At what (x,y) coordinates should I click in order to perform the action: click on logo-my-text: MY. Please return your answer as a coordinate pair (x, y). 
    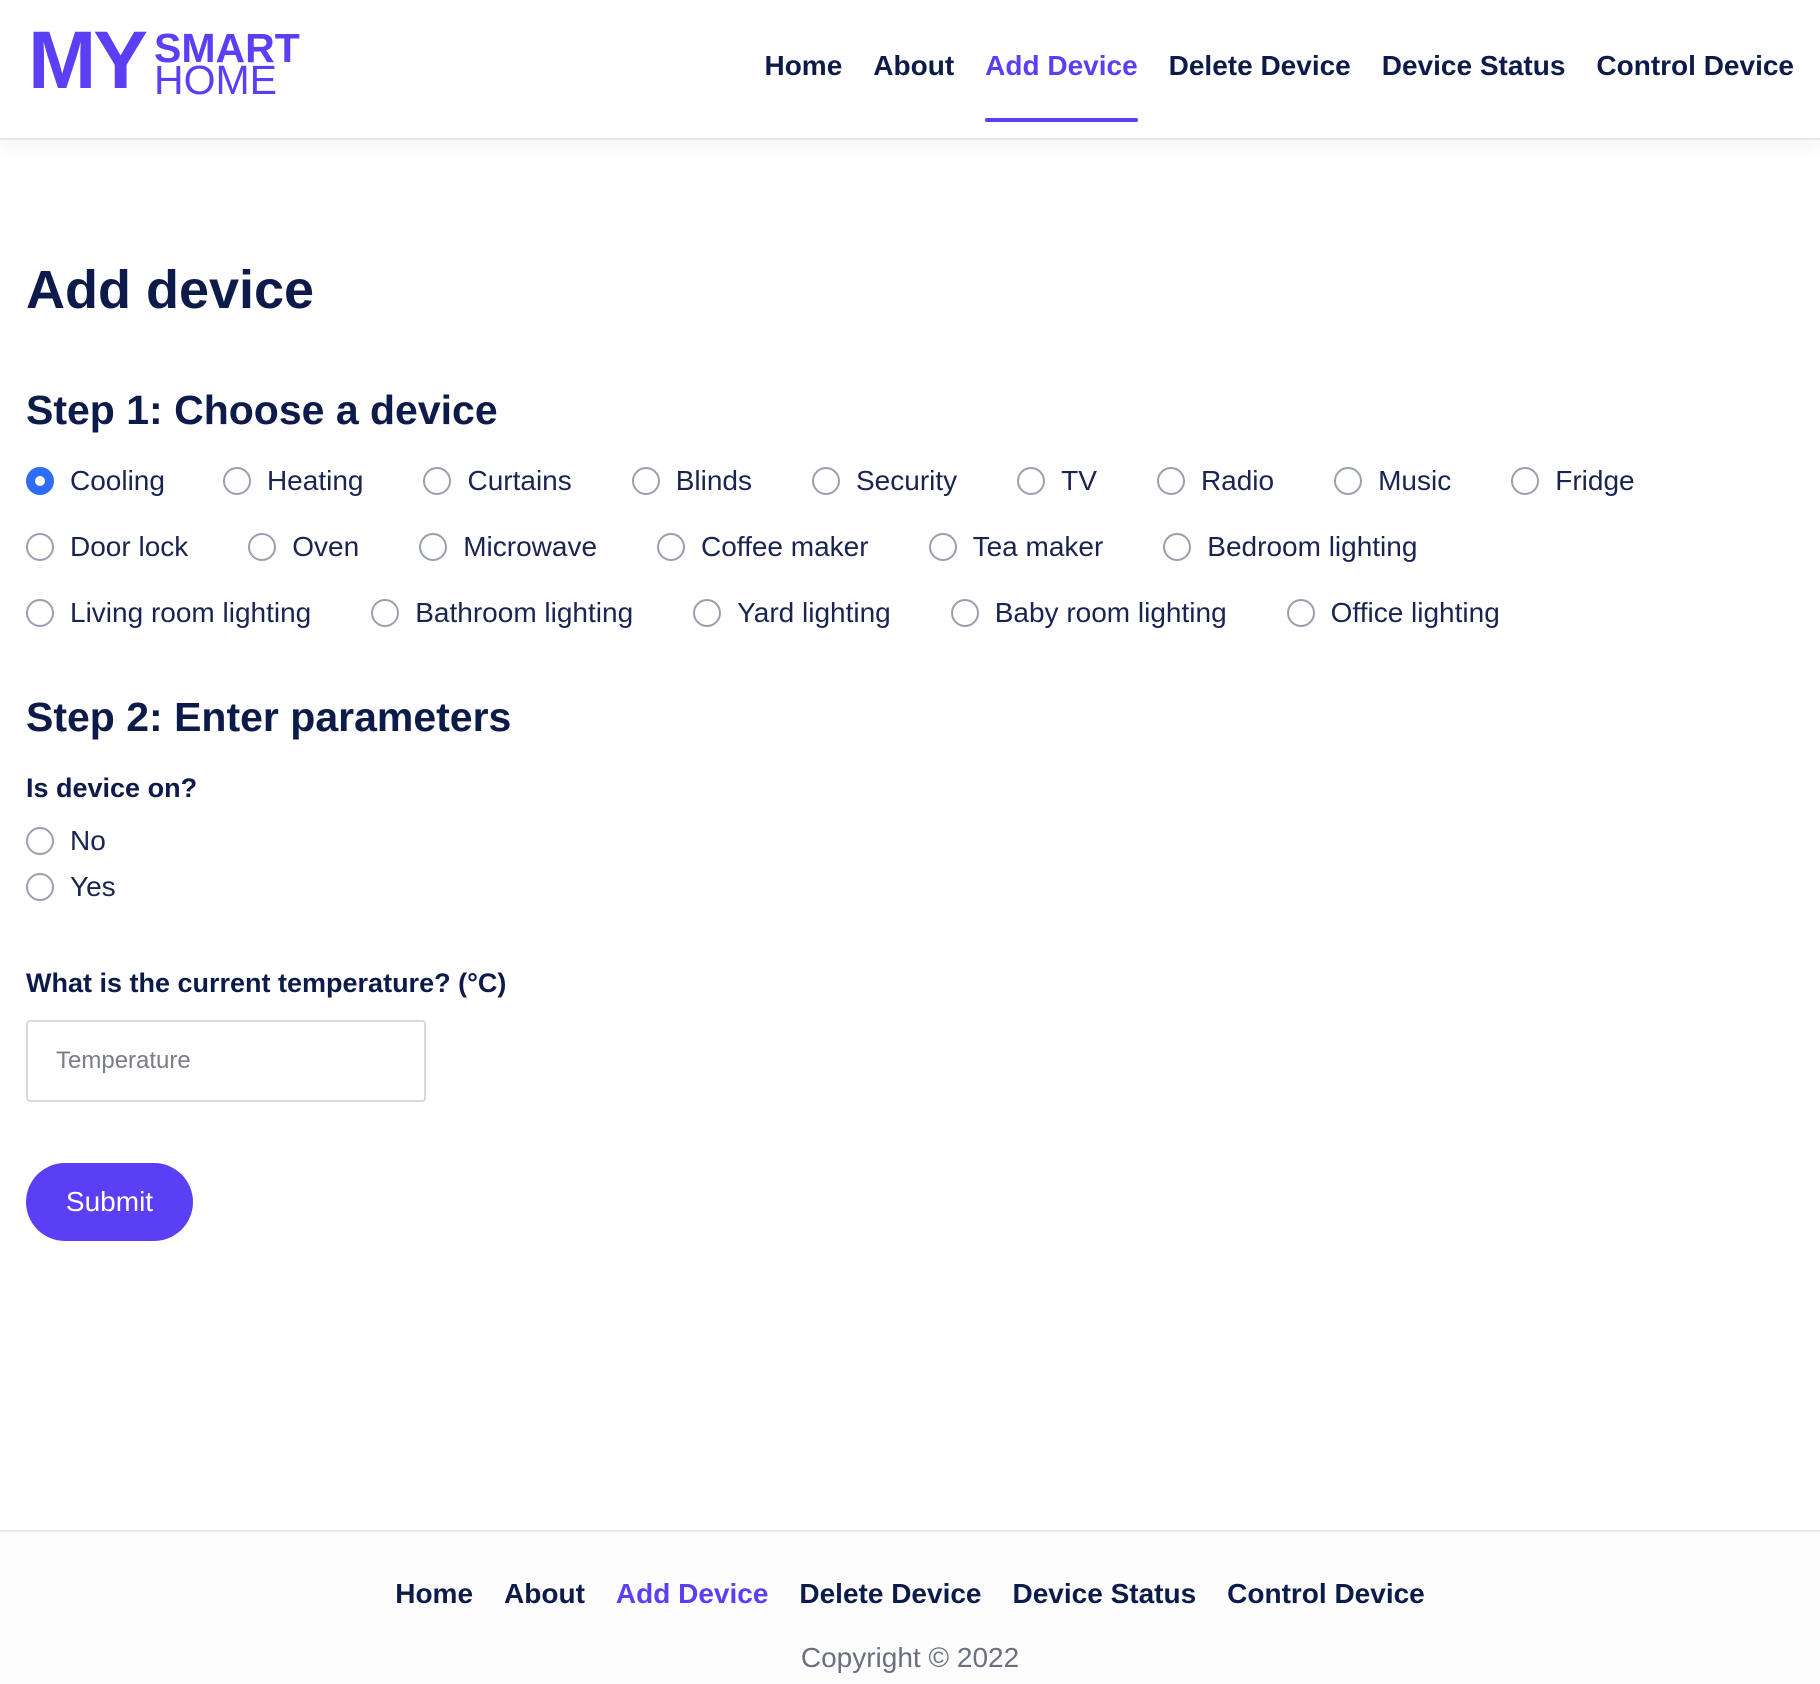
    Looking at the image, I should click on (88, 60).